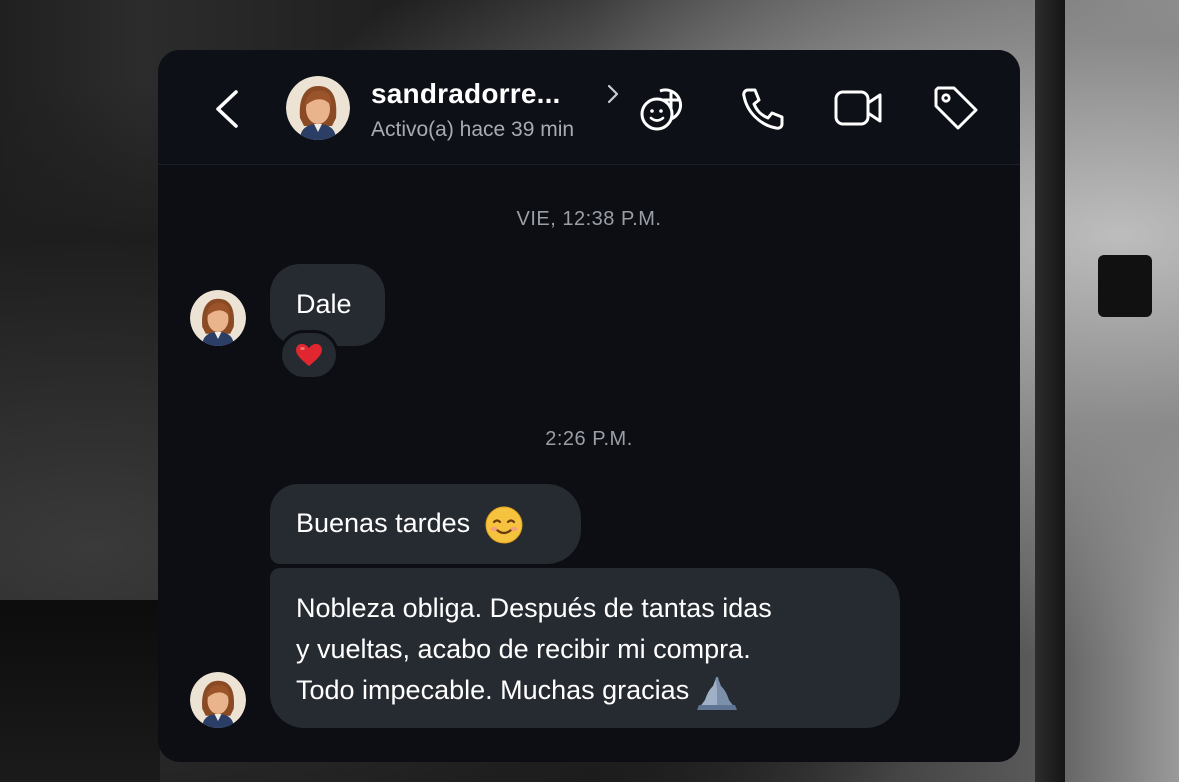  What do you see at coordinates (493, 690) in the screenshot?
I see `message-text: Todo impecable. Muchas gracias` at bounding box center [493, 690].